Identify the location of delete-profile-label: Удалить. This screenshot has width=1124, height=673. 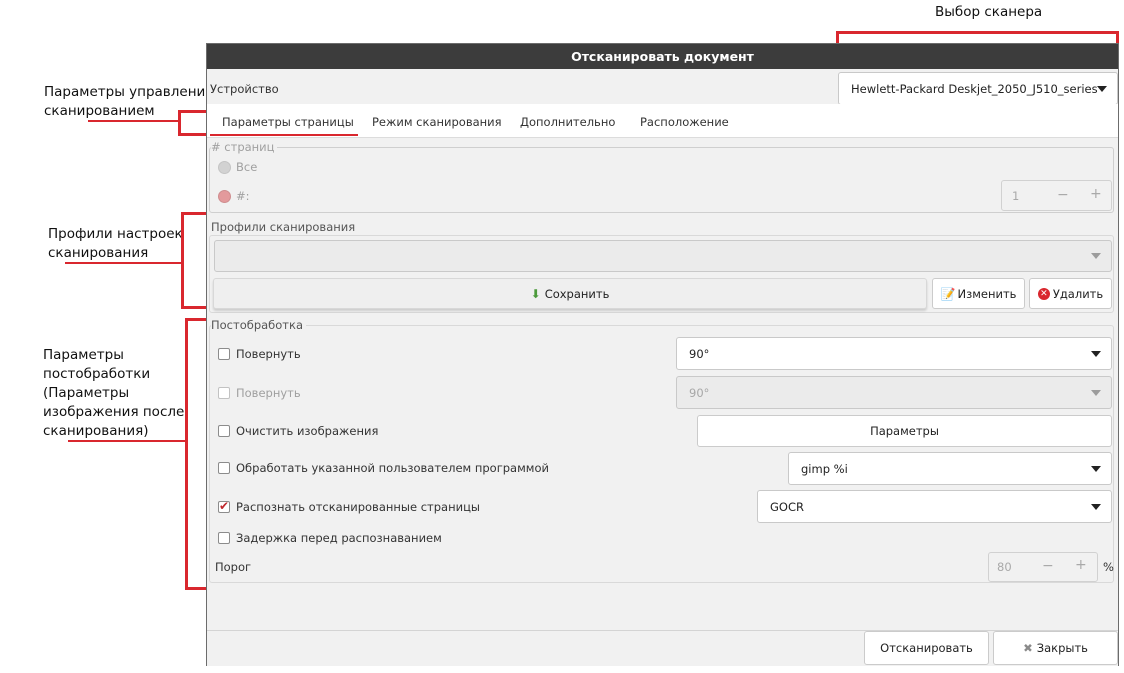
(1078, 293).